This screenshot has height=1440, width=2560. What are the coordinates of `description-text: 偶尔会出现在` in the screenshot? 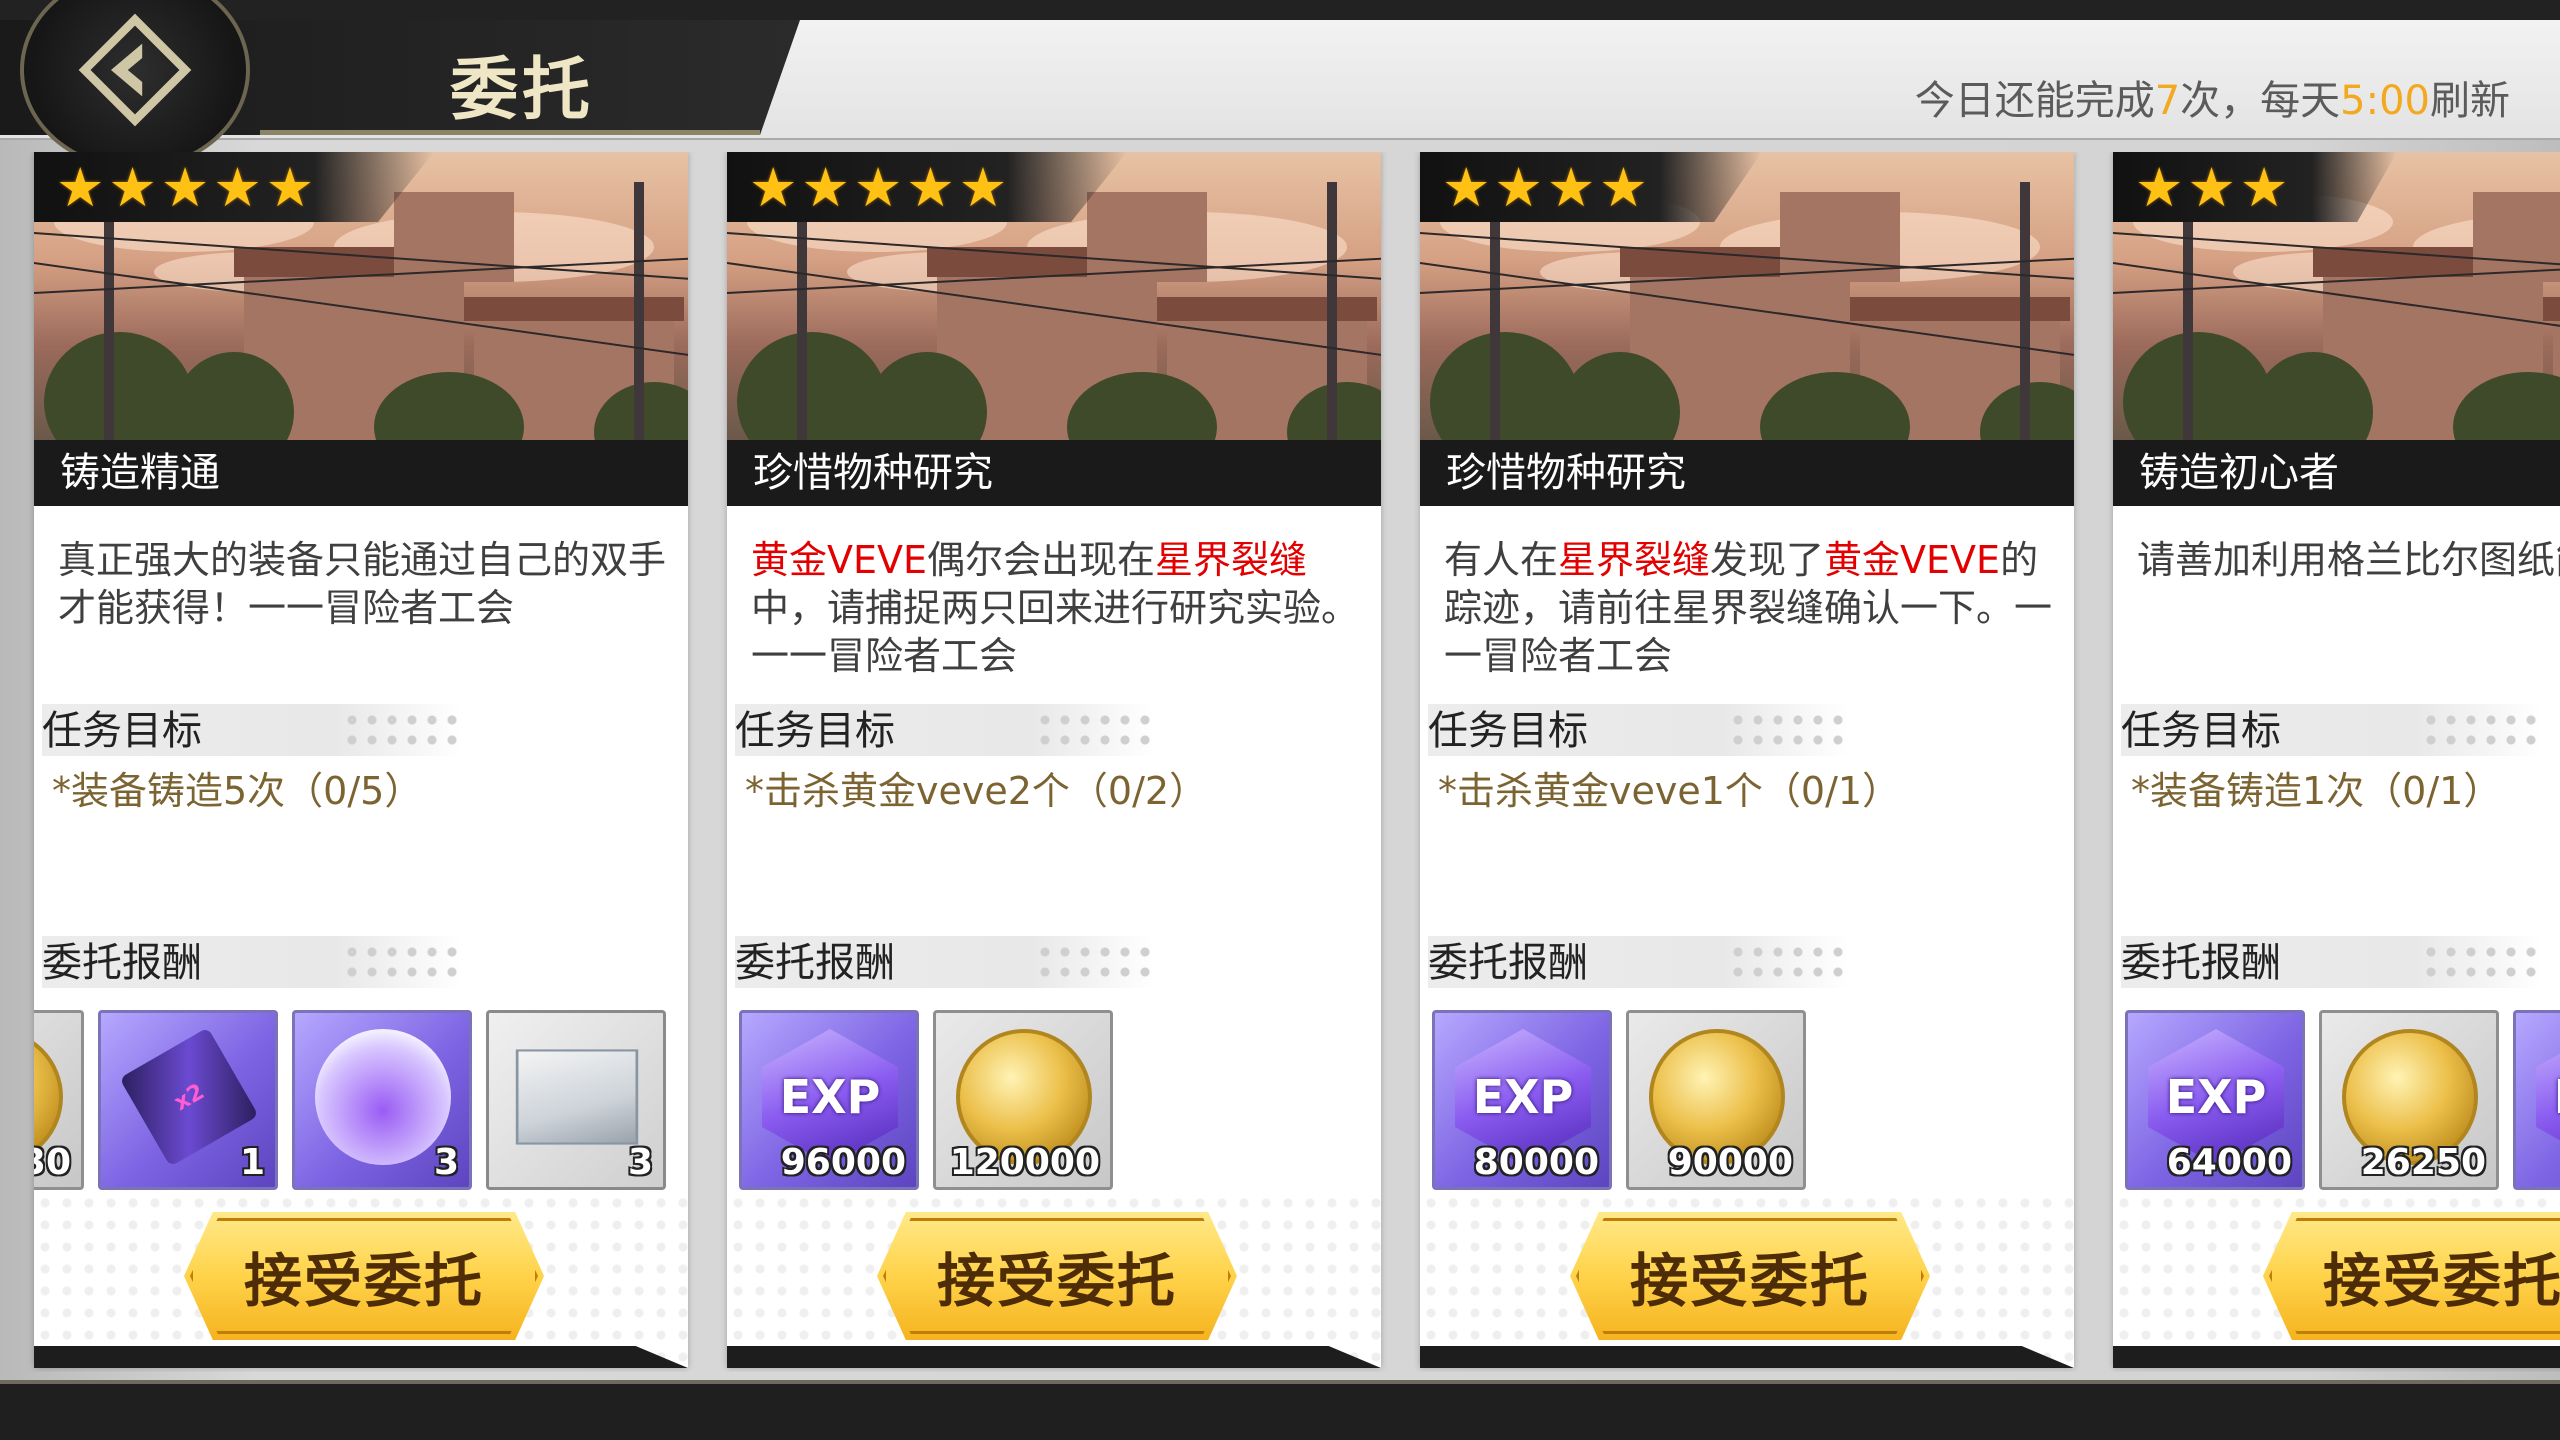 It's located at (1041, 560).